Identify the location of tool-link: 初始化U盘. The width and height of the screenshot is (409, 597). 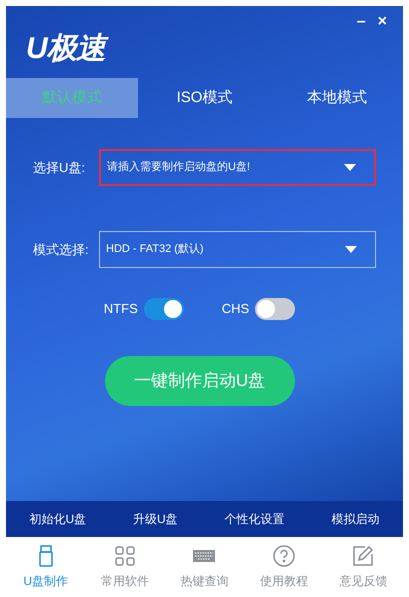
(57, 519).